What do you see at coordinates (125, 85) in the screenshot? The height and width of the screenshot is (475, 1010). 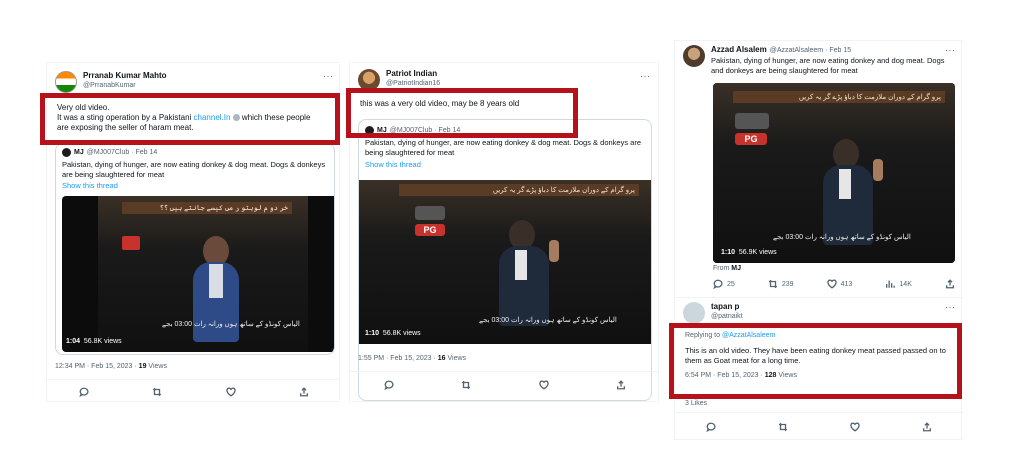 I see `author-handle: @PrranabKumar` at bounding box center [125, 85].